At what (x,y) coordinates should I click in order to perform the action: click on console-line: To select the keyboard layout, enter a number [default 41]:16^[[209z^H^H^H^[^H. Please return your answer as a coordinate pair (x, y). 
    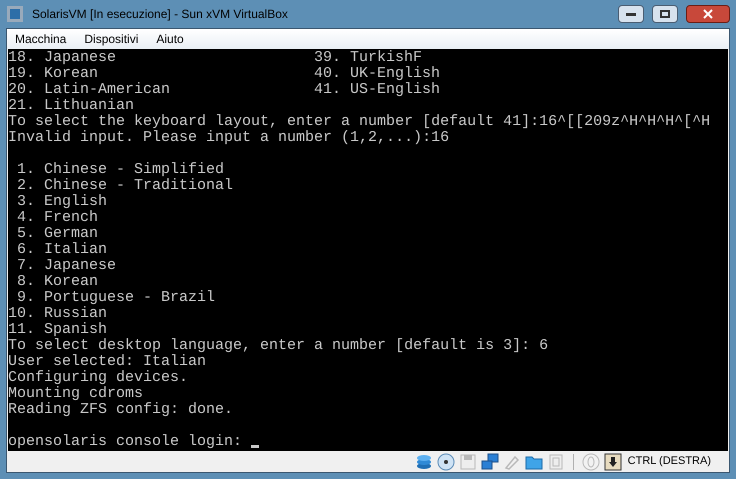
    Looking at the image, I should click on (359, 122).